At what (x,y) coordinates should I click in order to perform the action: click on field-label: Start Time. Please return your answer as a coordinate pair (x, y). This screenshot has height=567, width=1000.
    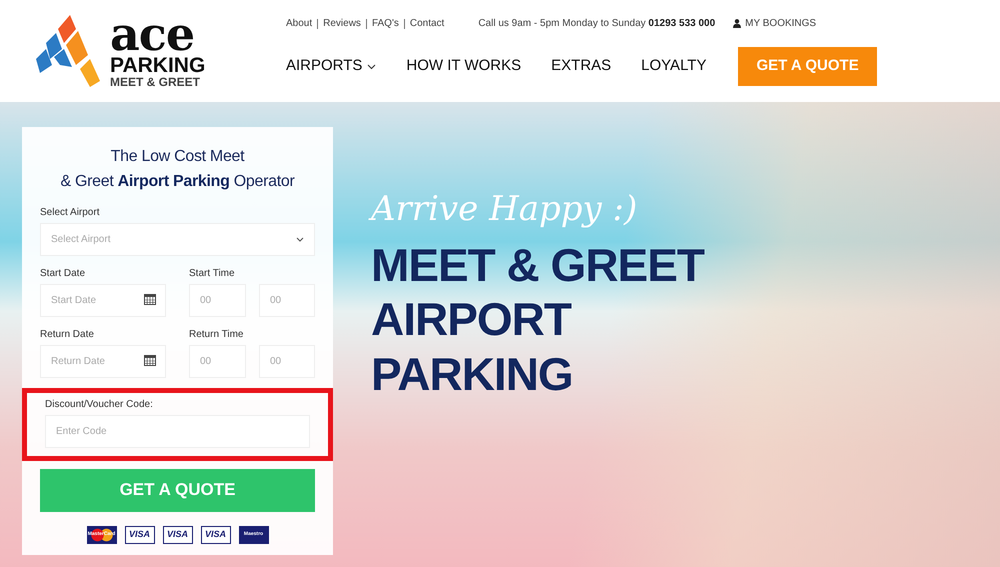
    Looking at the image, I should click on (212, 273).